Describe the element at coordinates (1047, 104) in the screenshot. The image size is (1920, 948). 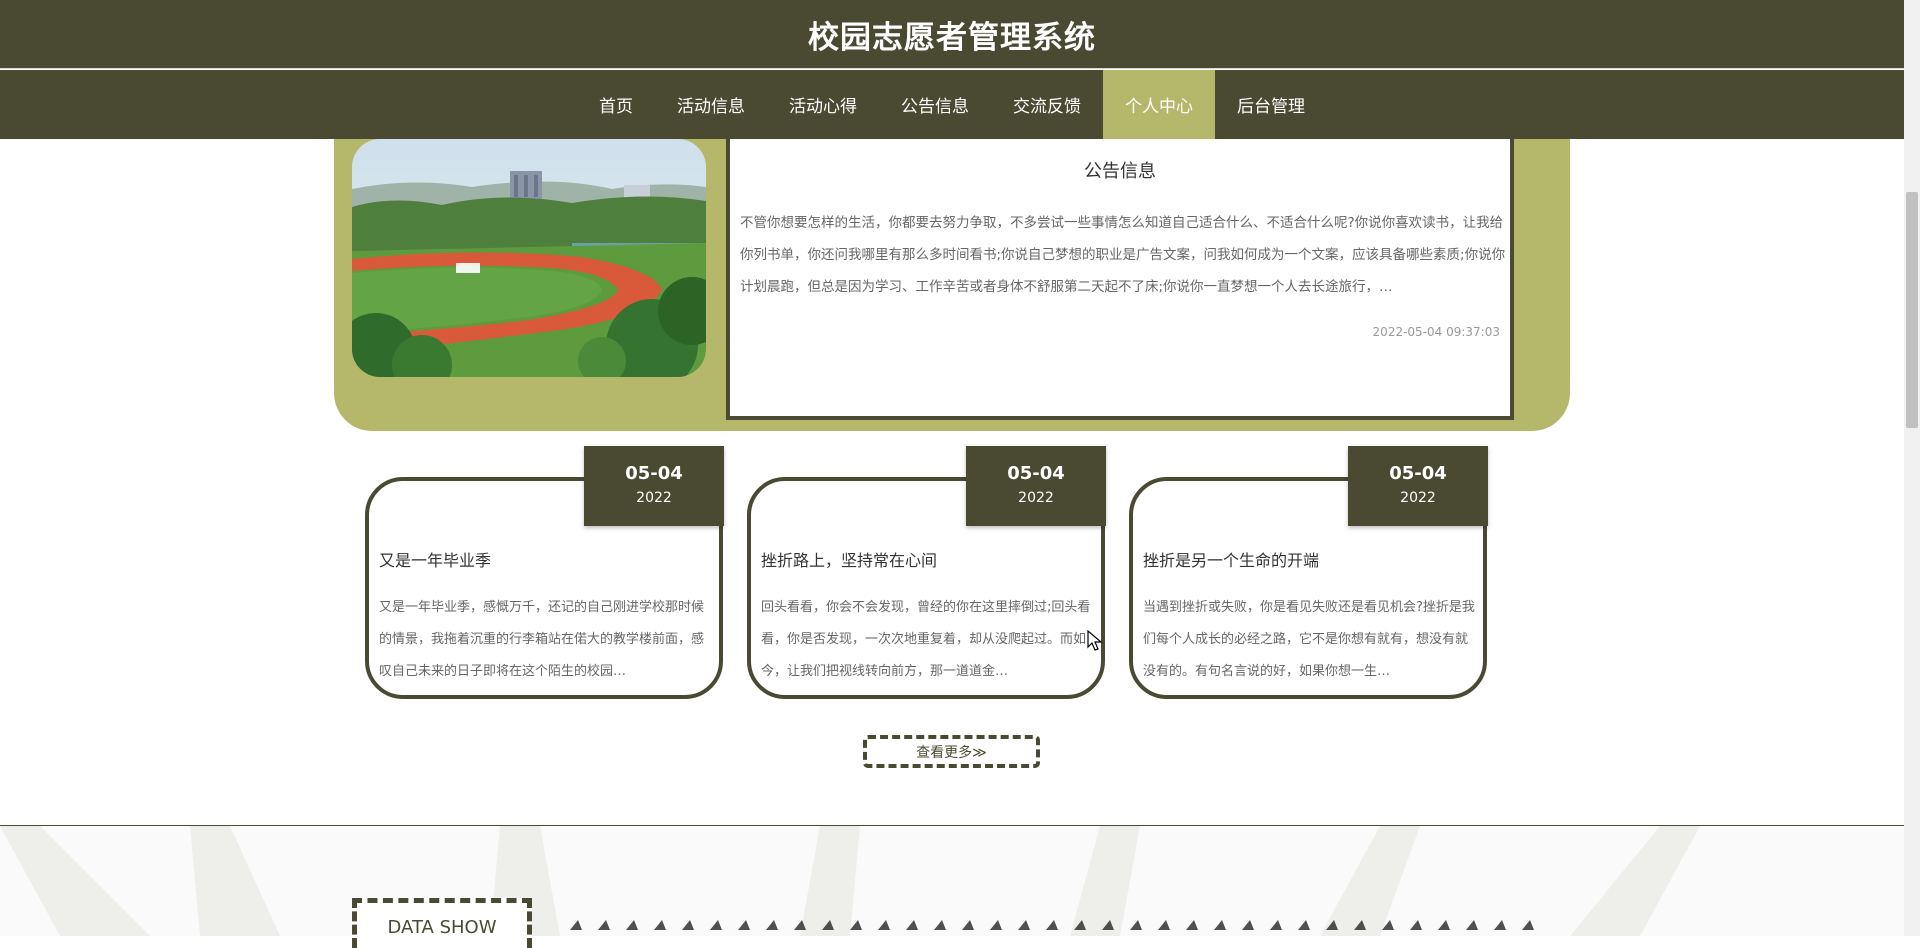
I see `nav-item-feedback: 交流反馈` at that location.